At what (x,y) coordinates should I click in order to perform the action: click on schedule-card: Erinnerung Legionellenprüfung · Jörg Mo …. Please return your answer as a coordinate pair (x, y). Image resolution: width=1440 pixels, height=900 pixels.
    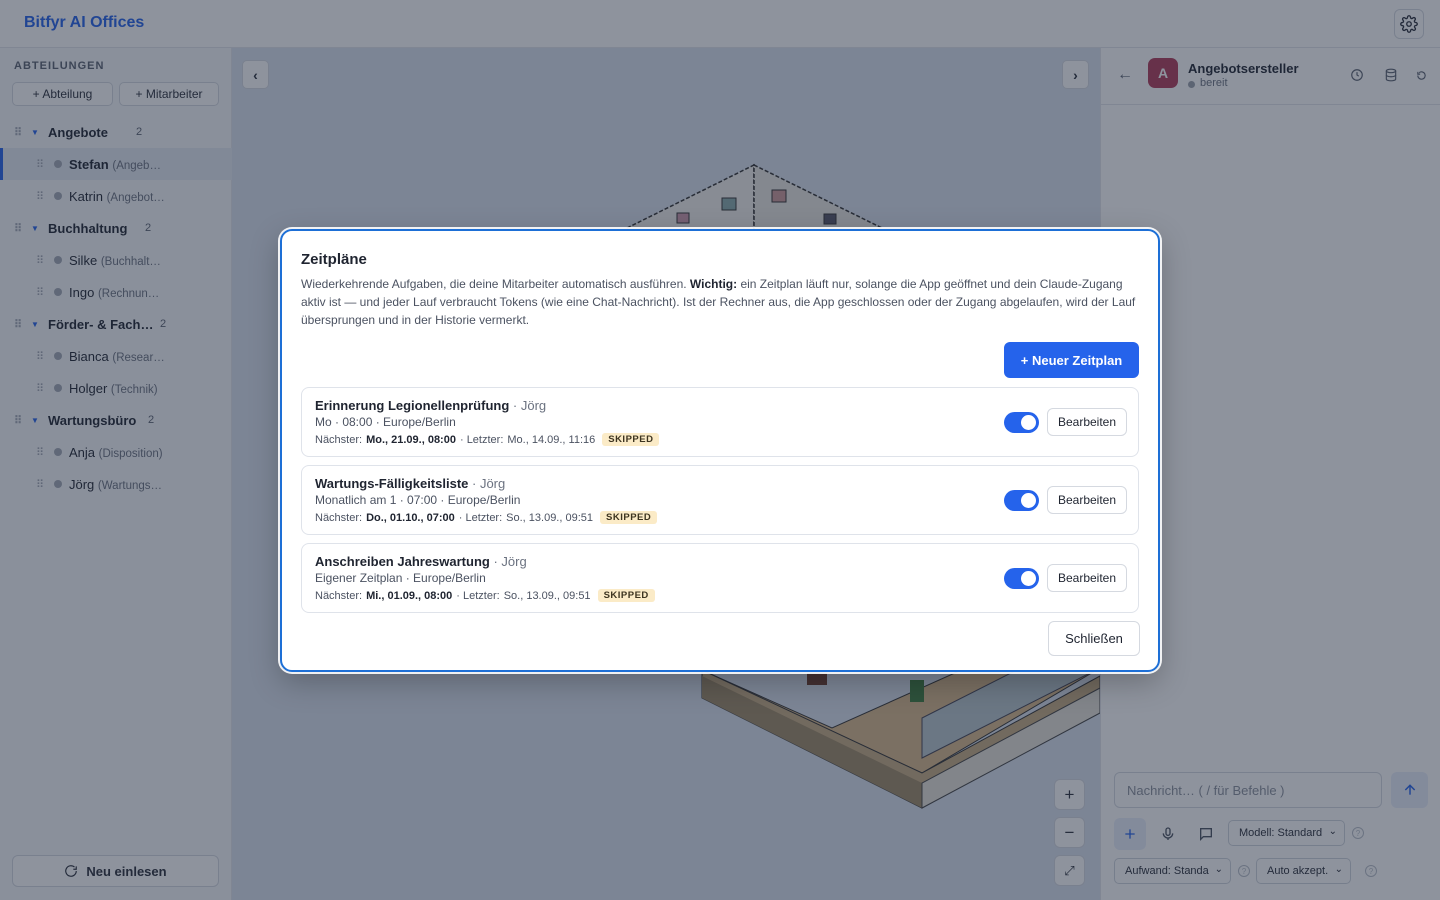
    Looking at the image, I should click on (720, 422).